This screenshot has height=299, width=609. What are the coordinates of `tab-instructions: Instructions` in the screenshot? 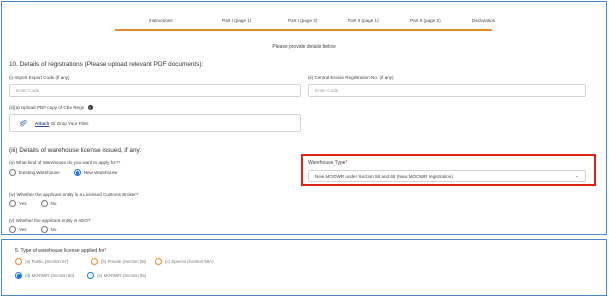 It's located at (161, 20).